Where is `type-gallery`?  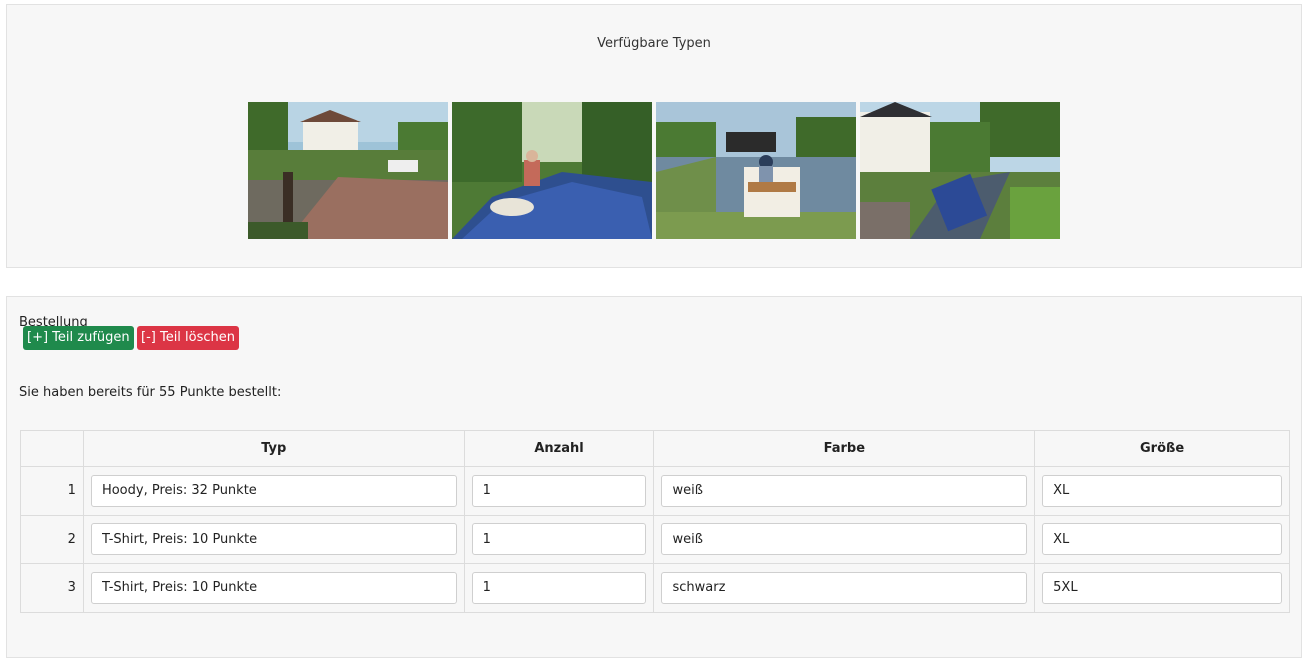
type-gallery is located at coordinates (654, 170).